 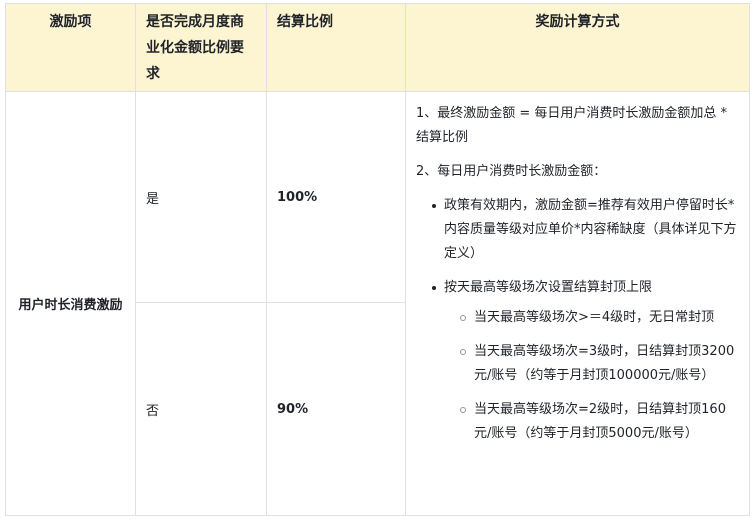 I want to click on header-calc-label: 奖励计算方式, so click(x=577, y=22).